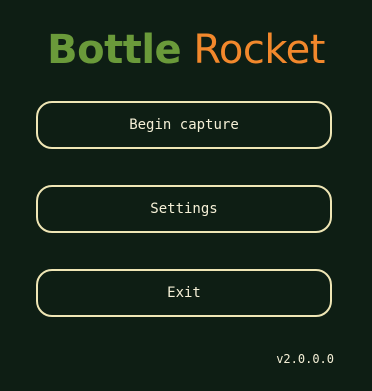  Describe the element at coordinates (184, 209) in the screenshot. I see `settings-button: Settings` at that location.